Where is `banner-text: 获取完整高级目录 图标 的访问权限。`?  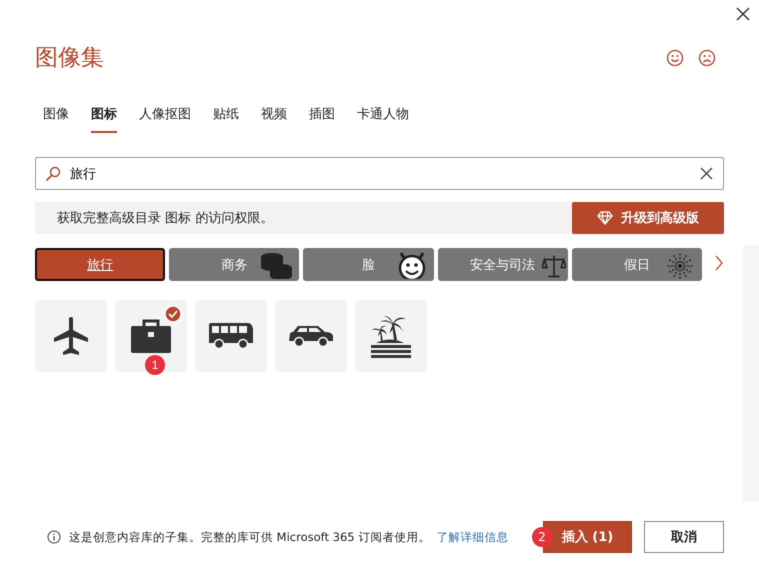 banner-text: 获取完整高级目录 图标 的访问权限。 is located at coordinates (165, 218).